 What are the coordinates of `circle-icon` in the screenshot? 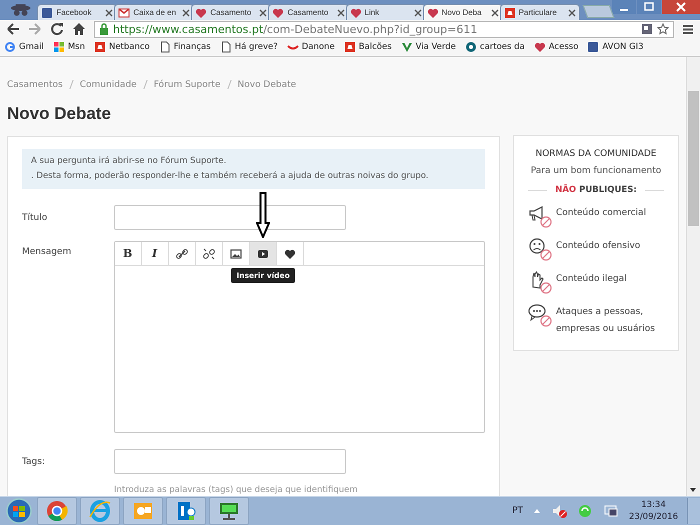 It's located at (470, 47).